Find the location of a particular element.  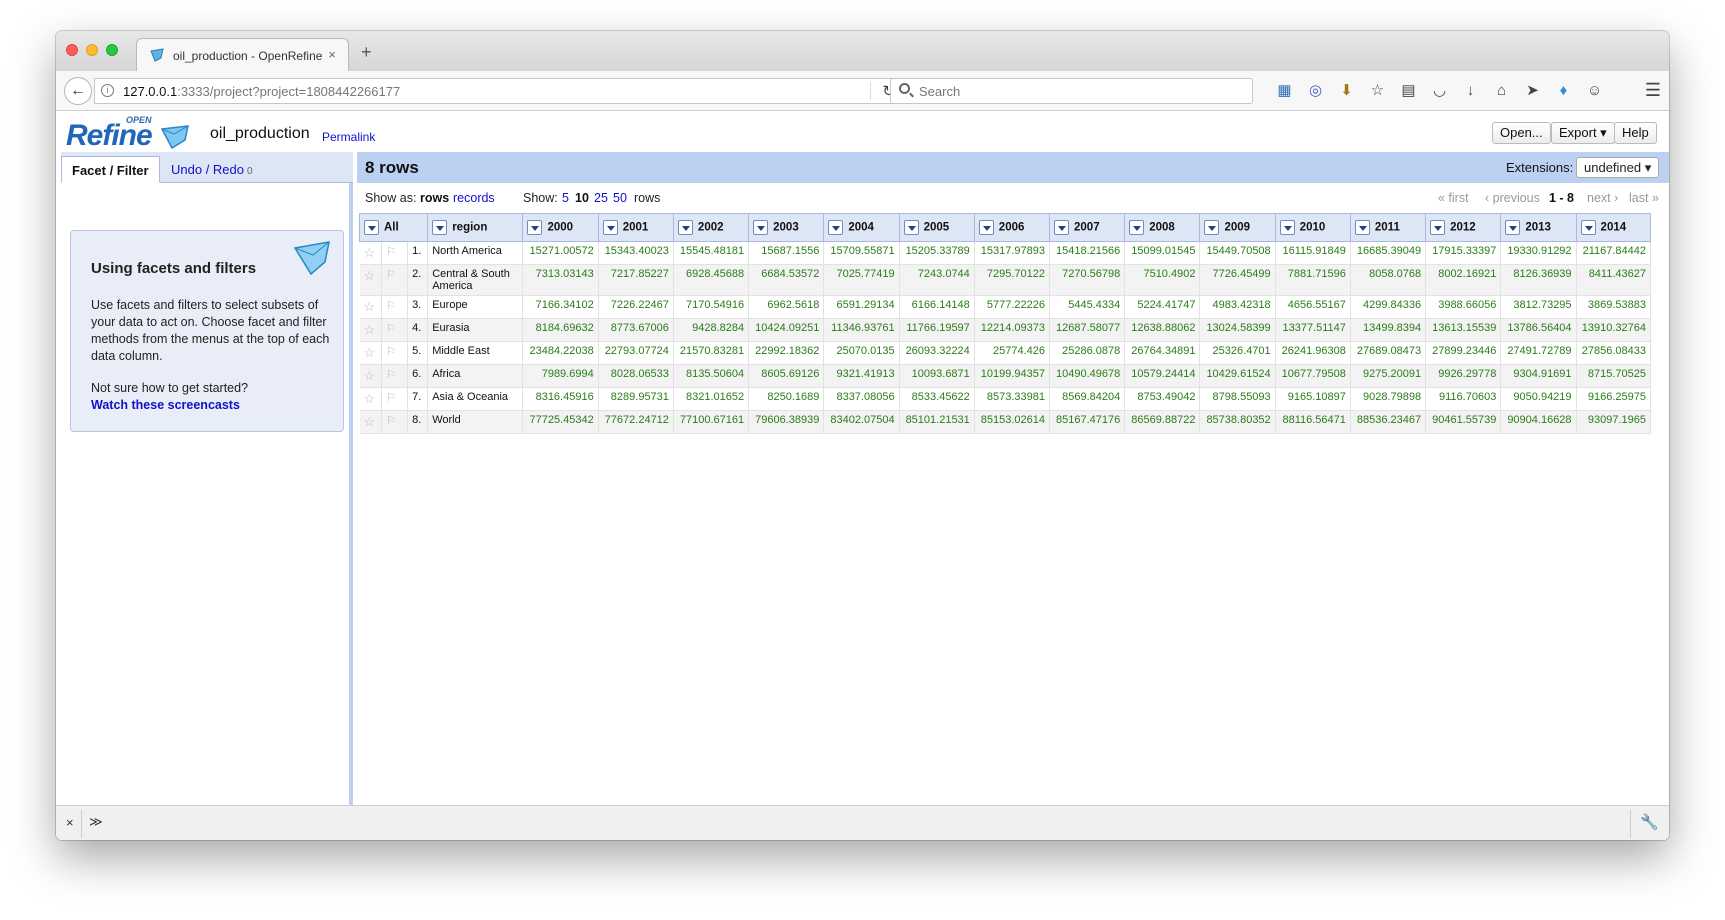

value-cell: 13024.58399 is located at coordinates (1237, 330).